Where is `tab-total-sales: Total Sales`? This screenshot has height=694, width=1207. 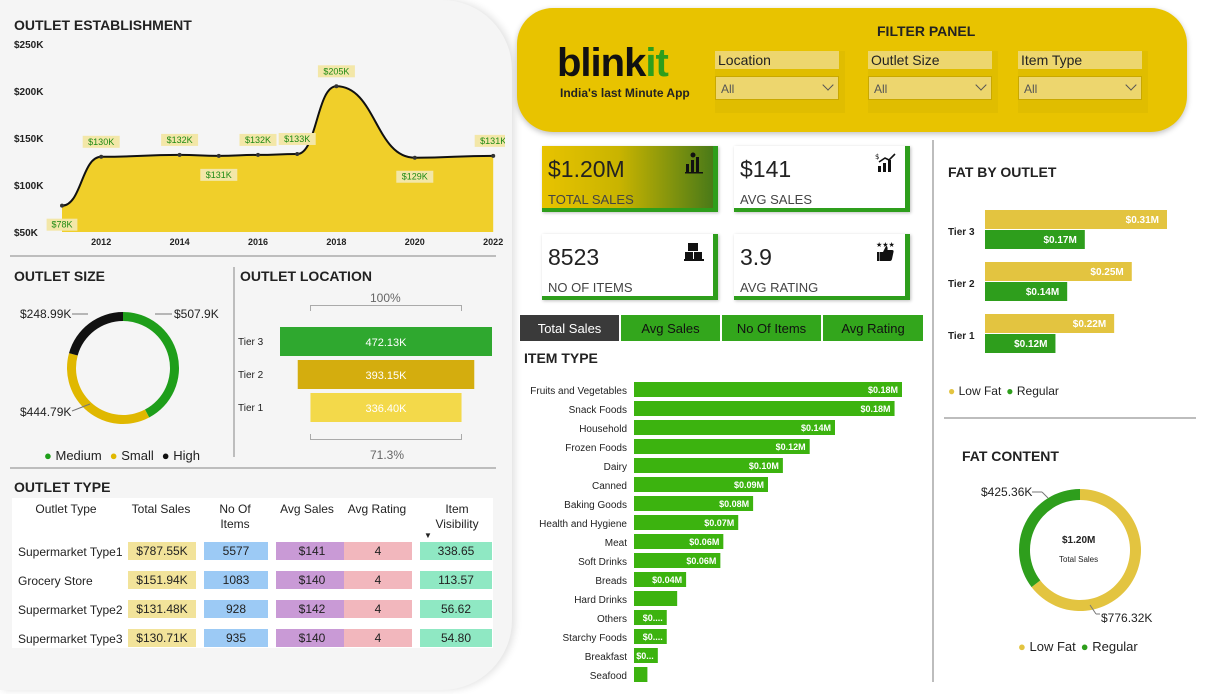 tab-total-sales: Total Sales is located at coordinates (569, 328).